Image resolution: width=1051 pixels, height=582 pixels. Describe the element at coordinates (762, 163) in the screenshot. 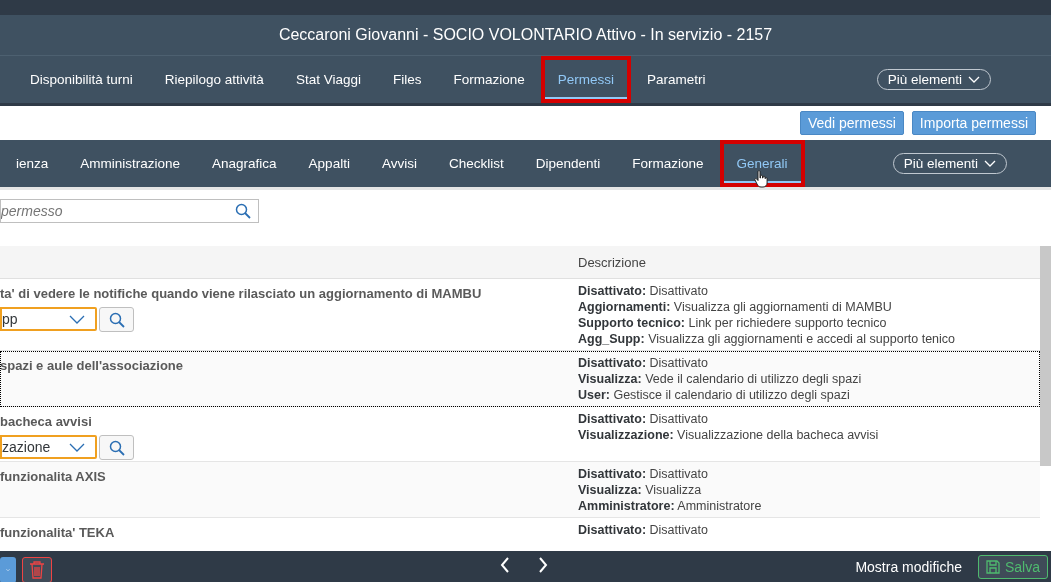

I see `tab: Generali` at that location.